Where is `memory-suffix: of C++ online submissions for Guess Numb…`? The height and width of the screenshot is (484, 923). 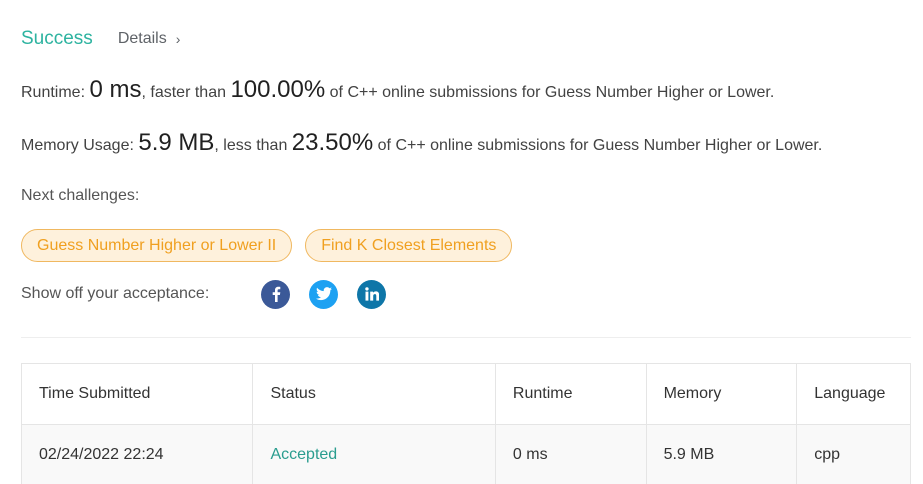
memory-suffix: of C++ online submissions for Guess Numb… is located at coordinates (600, 145).